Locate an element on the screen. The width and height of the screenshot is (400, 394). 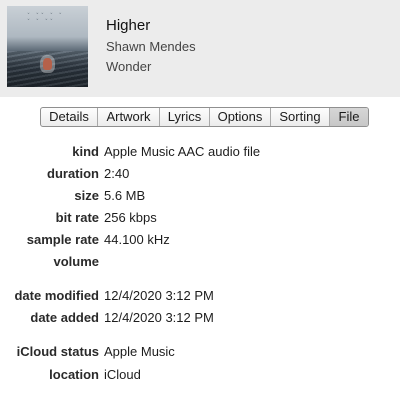
tab-sorting: Sorting is located at coordinates (300, 117).